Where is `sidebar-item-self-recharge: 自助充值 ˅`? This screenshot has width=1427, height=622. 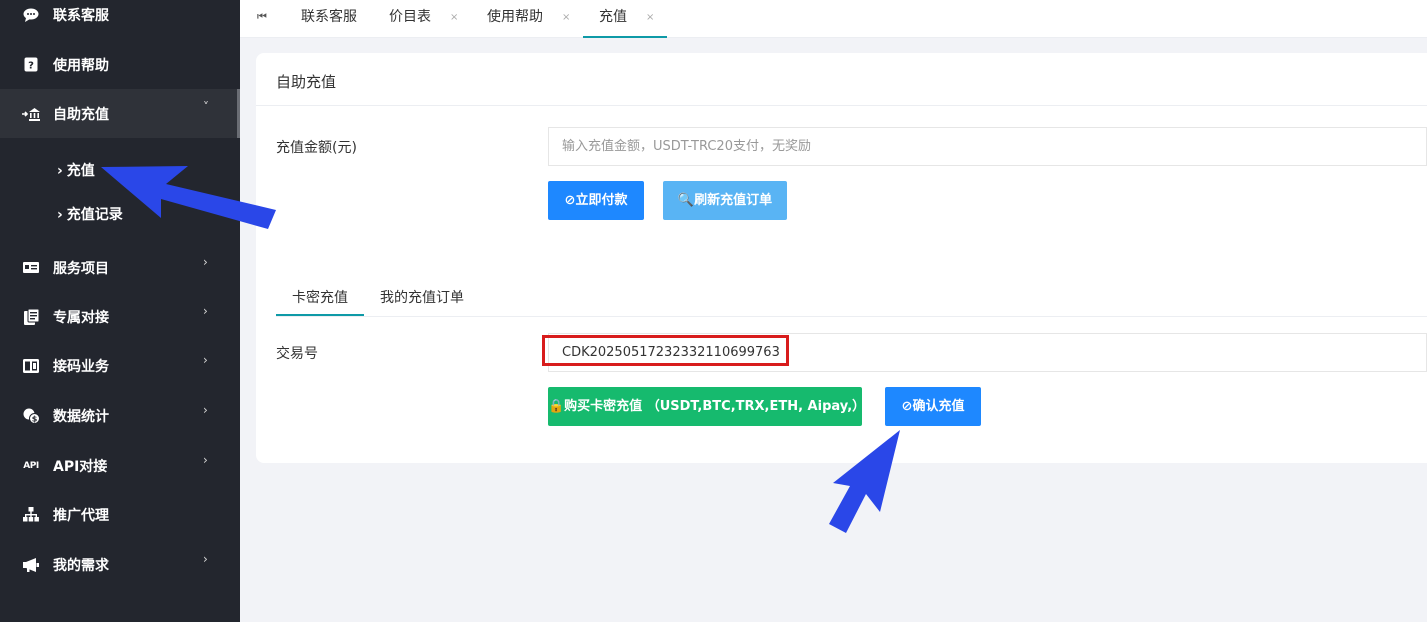 sidebar-item-self-recharge: 自助充值 ˅ is located at coordinates (120, 113).